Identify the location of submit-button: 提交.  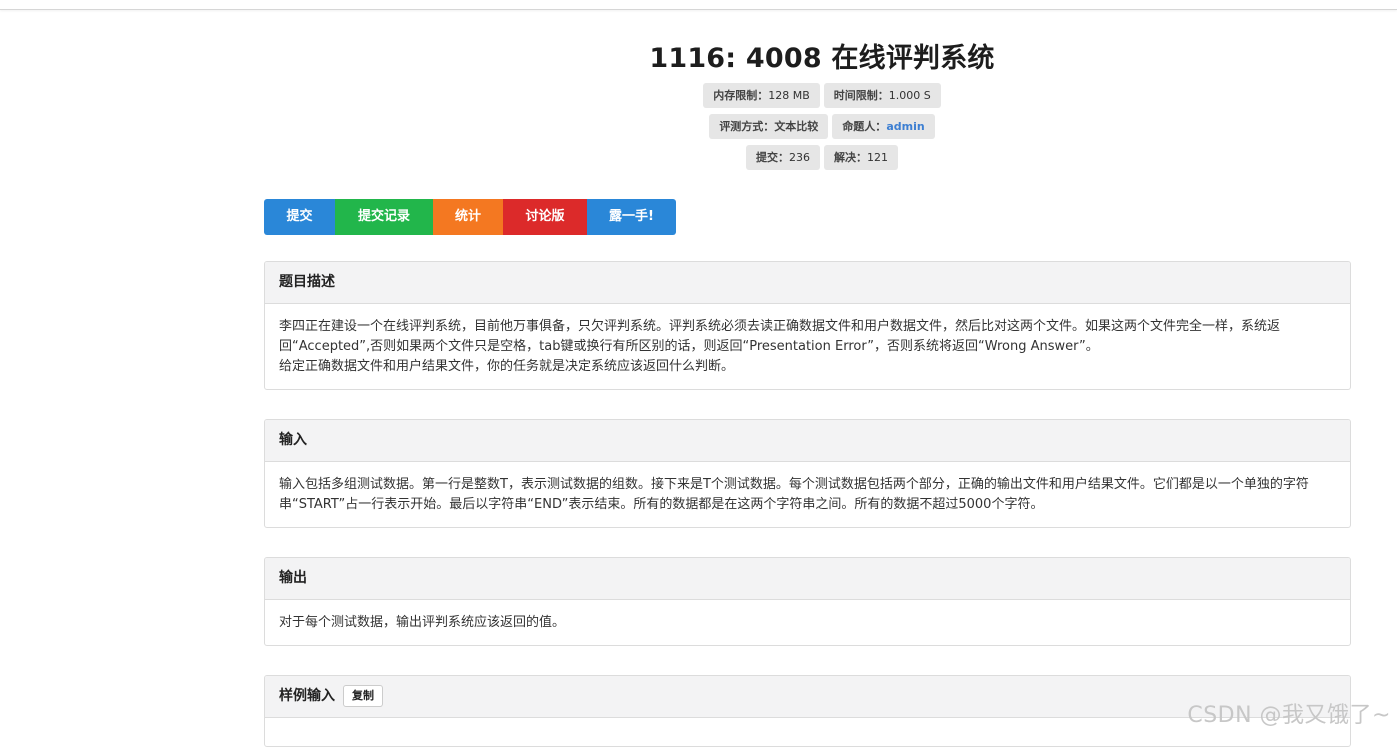
(299, 217).